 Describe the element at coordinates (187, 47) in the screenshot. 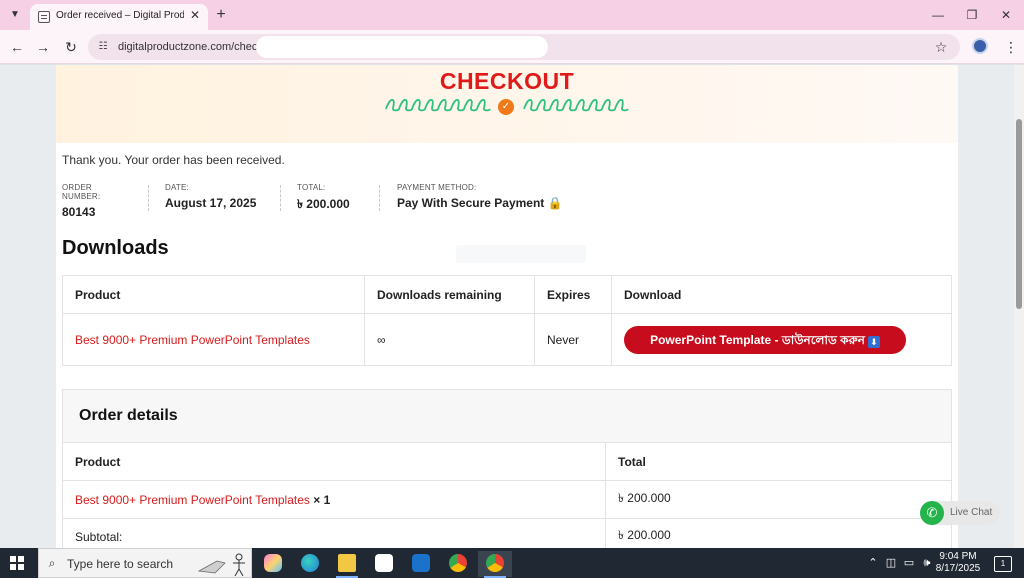

I see `url-text: digitalproductzone.com/chec` at that location.